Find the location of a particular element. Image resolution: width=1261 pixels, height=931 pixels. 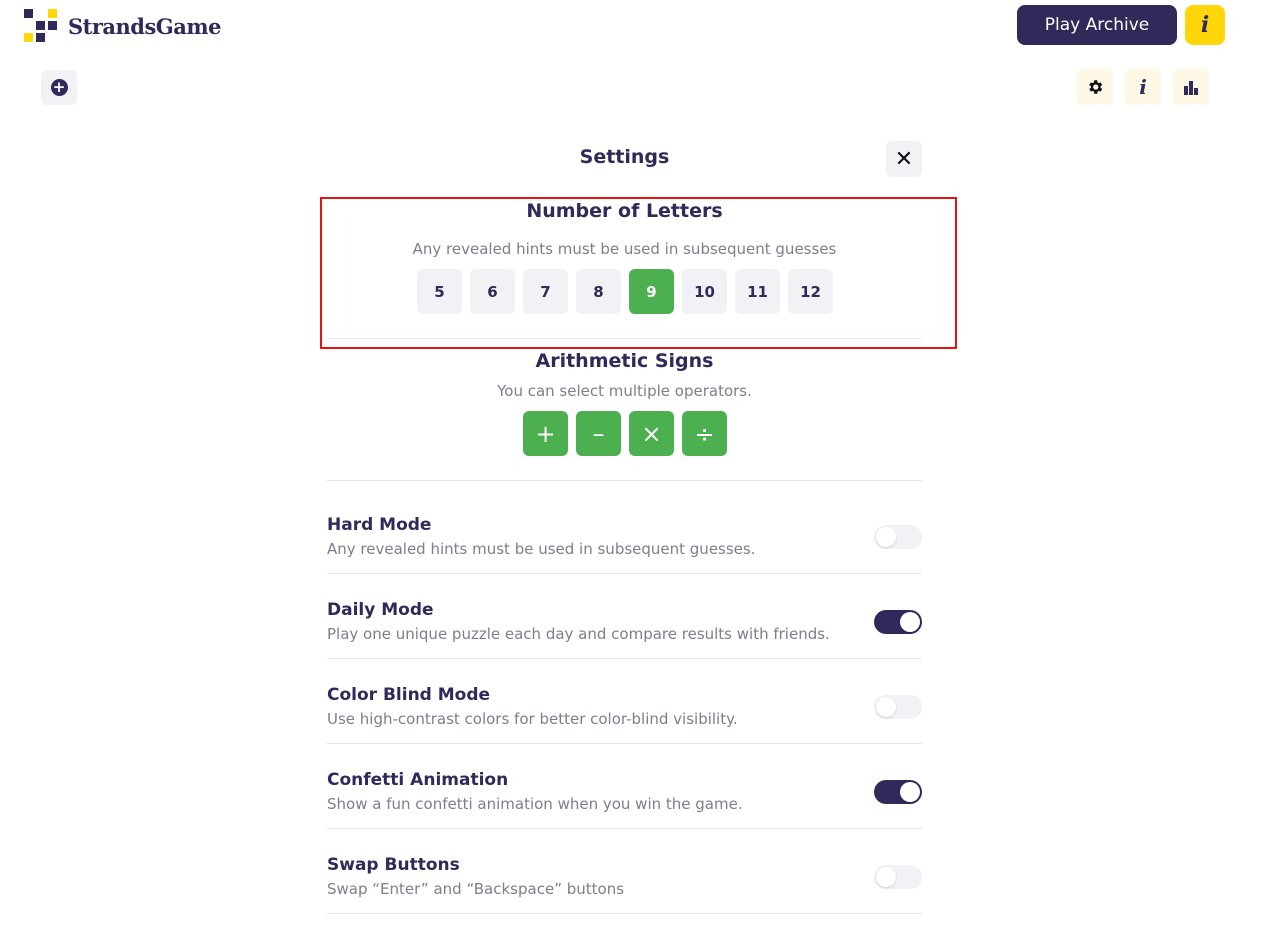

swap-buttons-description: Swap “Enter” and “Backspace” buttons is located at coordinates (476, 889).